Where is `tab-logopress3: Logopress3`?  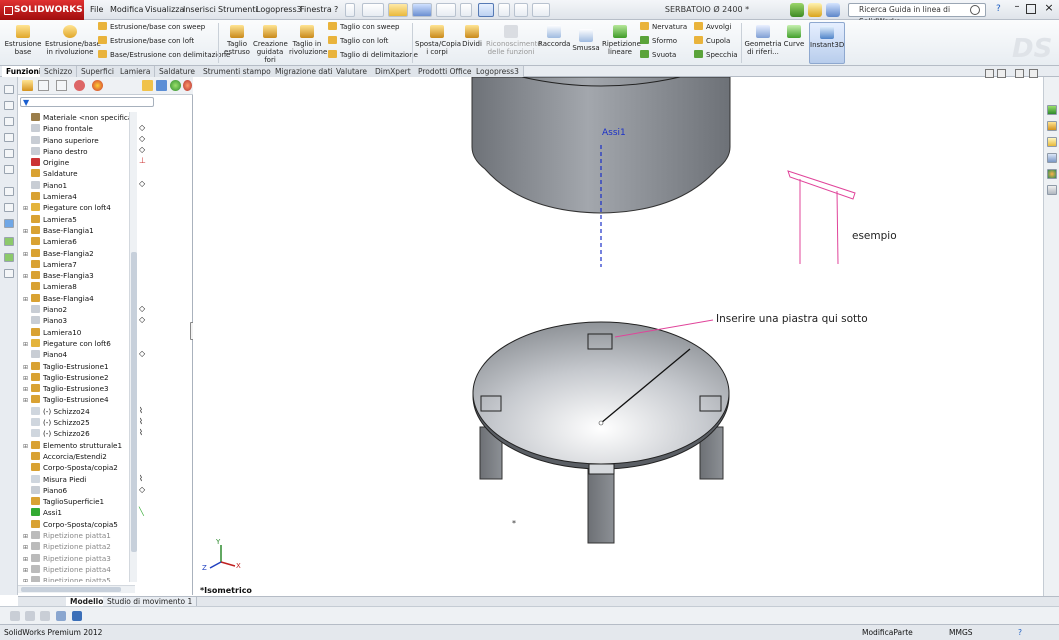 tab-logopress3: Logopress3 is located at coordinates (498, 71).